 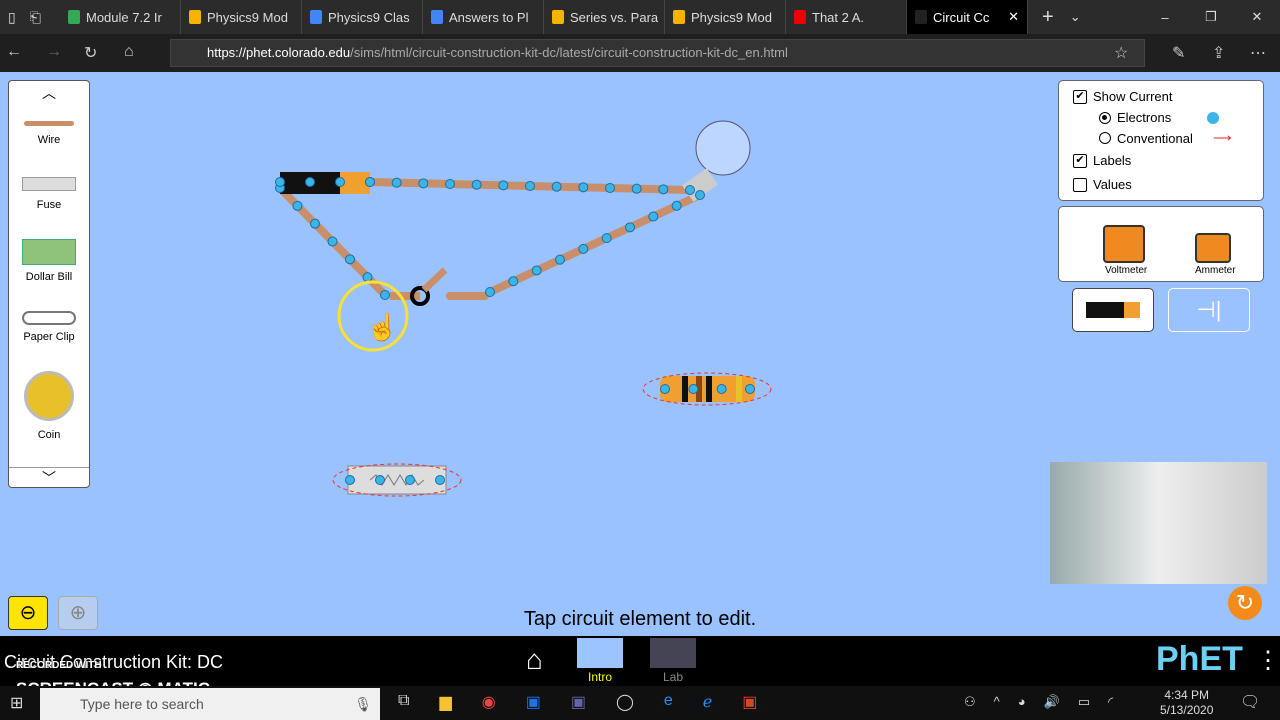 What do you see at coordinates (59, 665) in the screenshot?
I see `watermark-line: RECORDED WITH` at bounding box center [59, 665].